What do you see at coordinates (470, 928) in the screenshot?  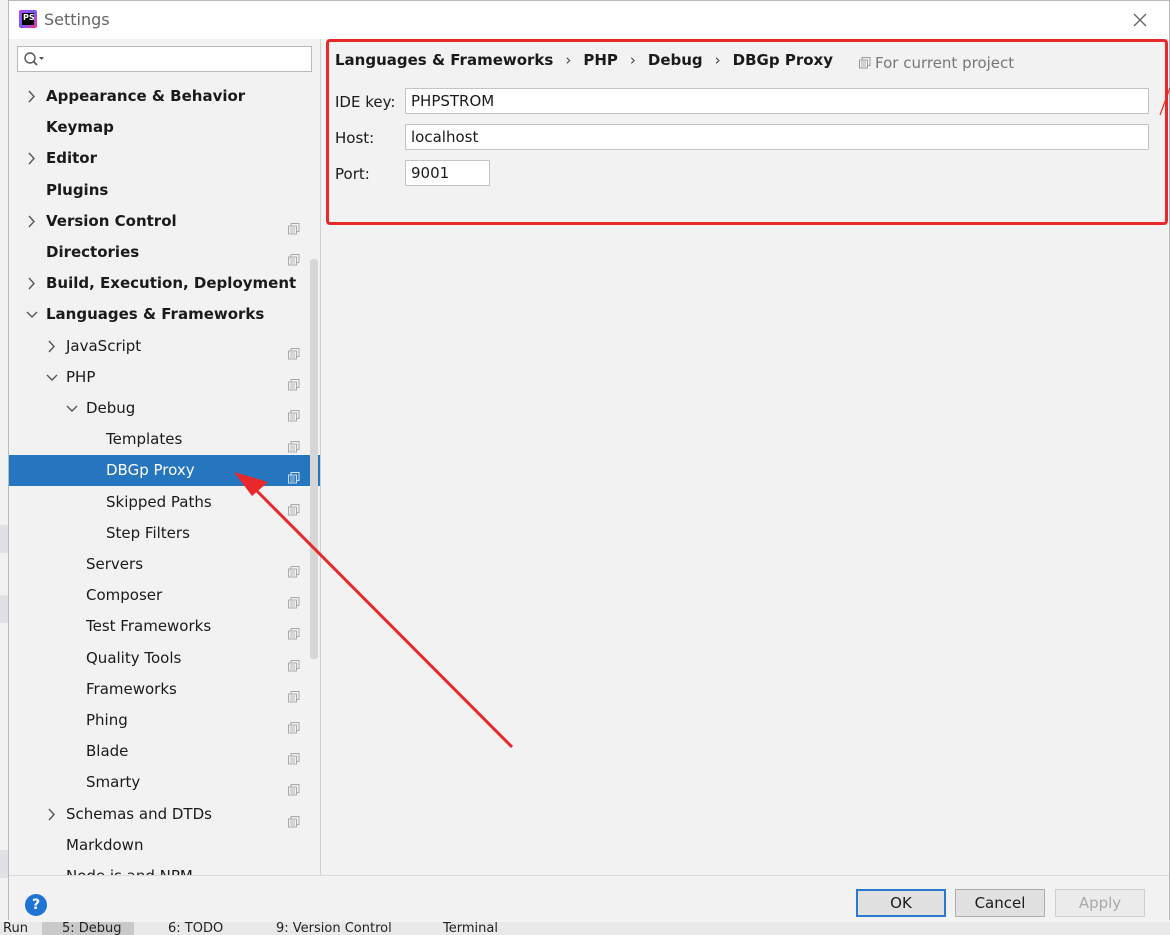 I see `tool-window-tab: Terminal` at bounding box center [470, 928].